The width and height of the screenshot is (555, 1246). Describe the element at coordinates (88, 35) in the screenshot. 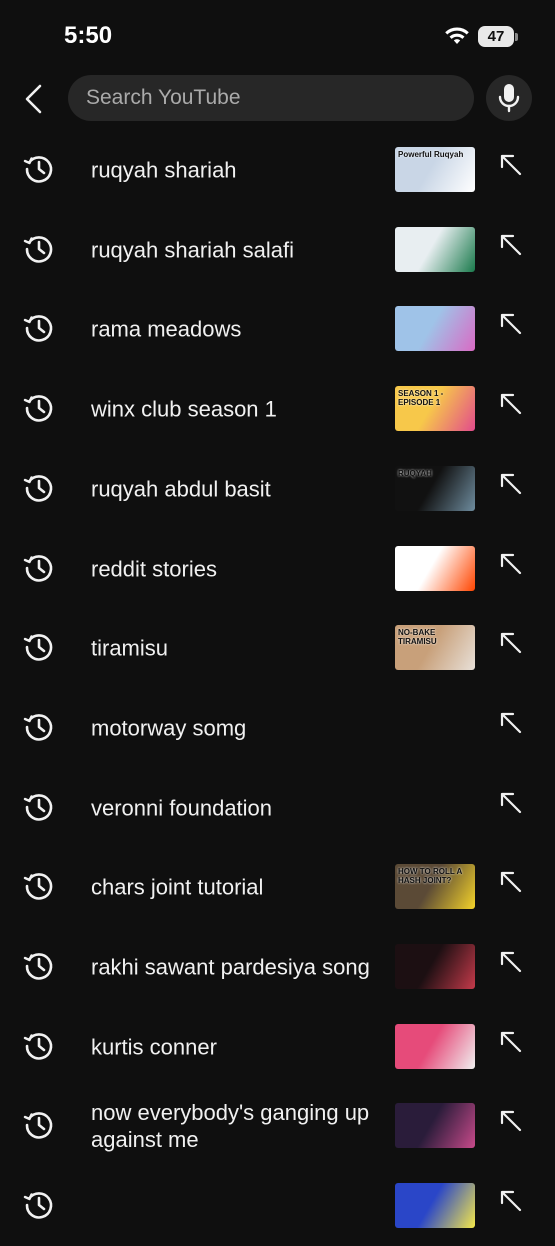

I see `status-time: 5:50` at that location.